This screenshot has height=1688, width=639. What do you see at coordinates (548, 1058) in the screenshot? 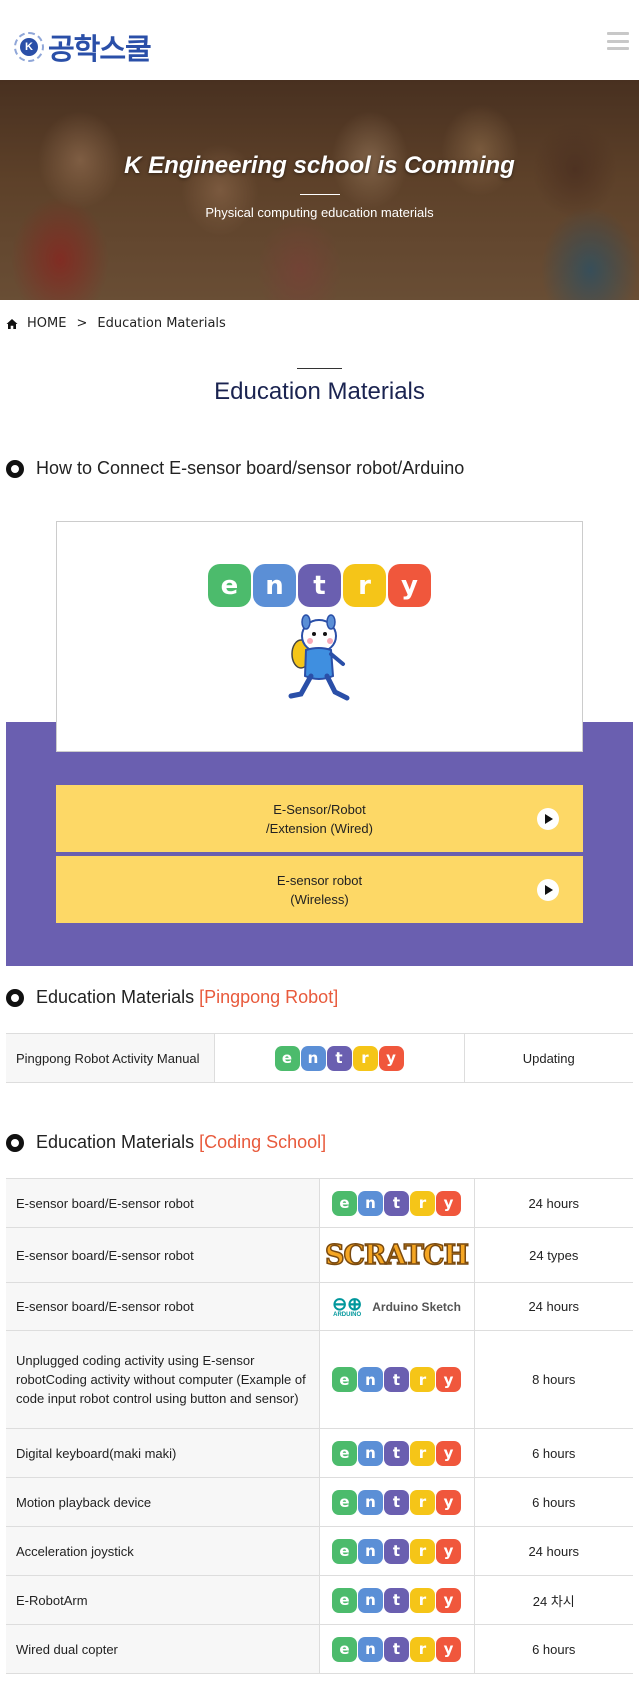
I see `row-status: Updating` at bounding box center [548, 1058].